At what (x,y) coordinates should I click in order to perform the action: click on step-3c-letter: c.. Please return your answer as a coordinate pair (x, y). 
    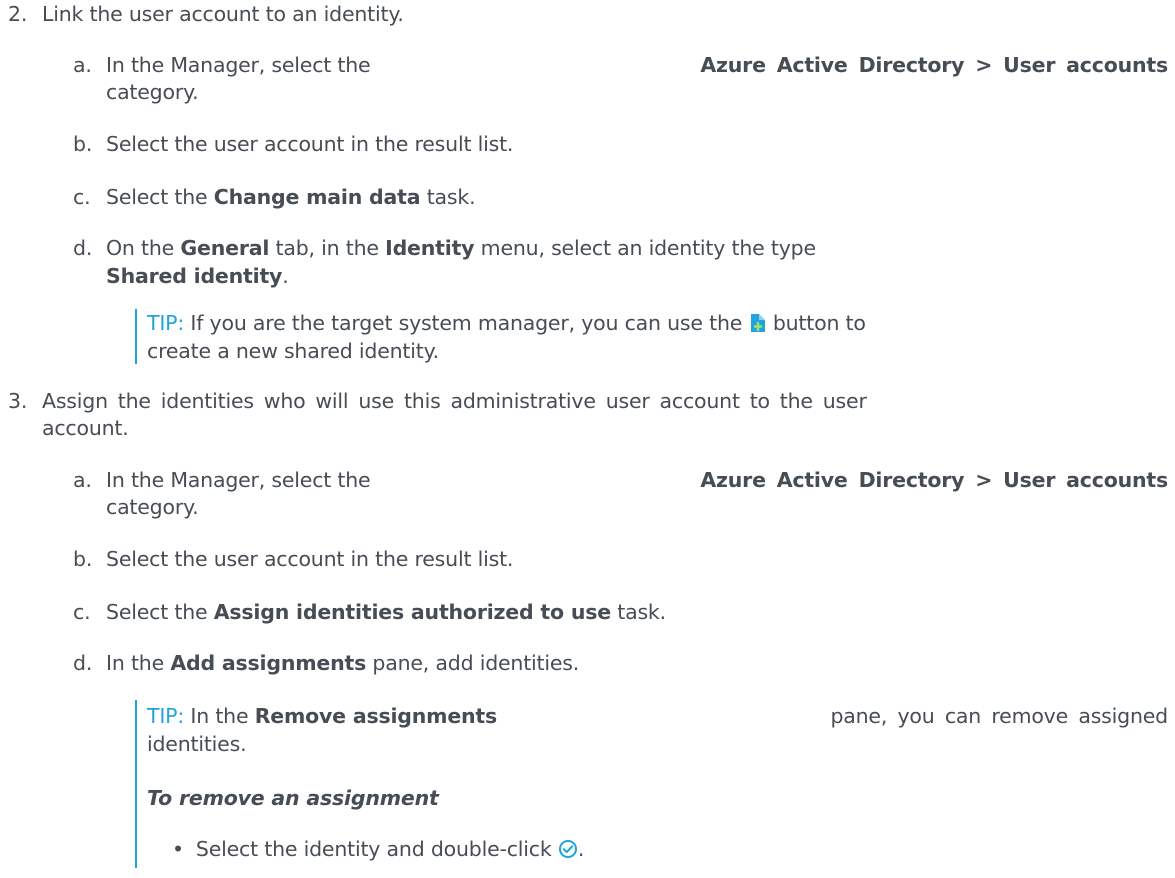
    Looking at the image, I should click on (82, 612).